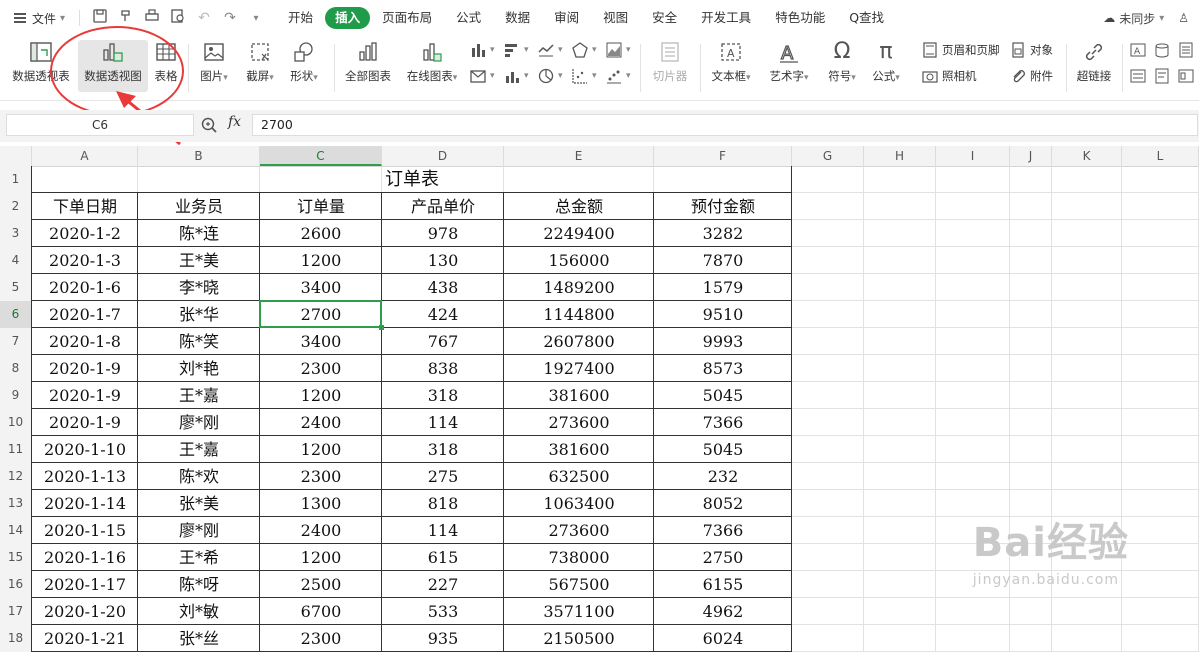  Describe the element at coordinates (152, 18) in the screenshot. I see `print-icon` at that location.